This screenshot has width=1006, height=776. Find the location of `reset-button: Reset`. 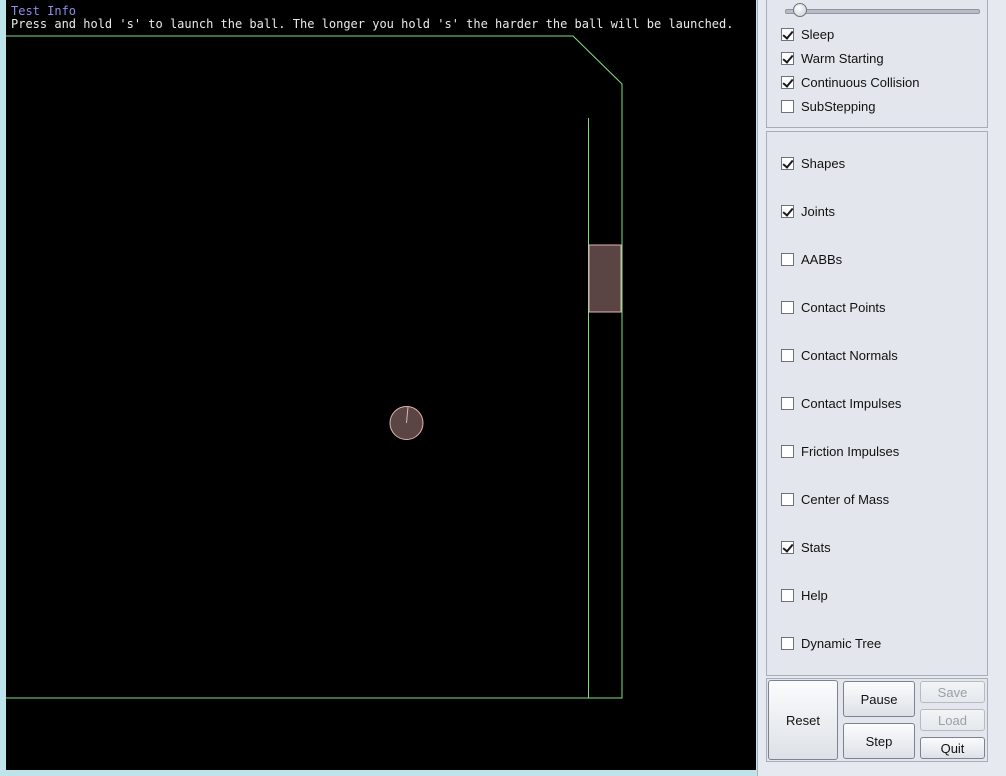

reset-button: Reset is located at coordinates (803, 720).